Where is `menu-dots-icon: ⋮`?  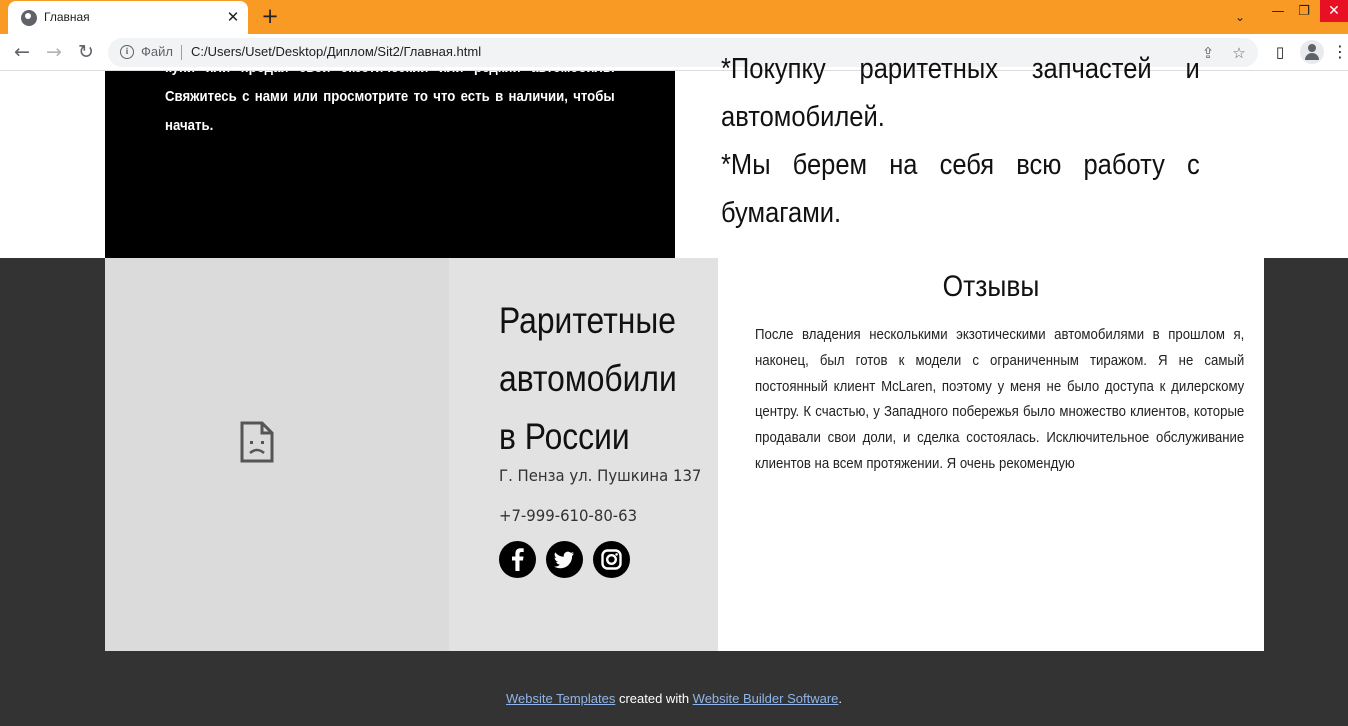
menu-dots-icon: ⋮ is located at coordinates (1340, 52).